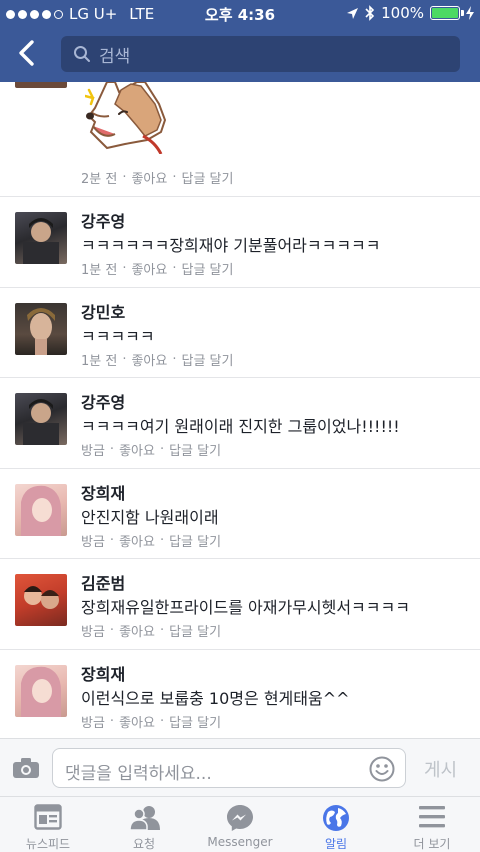 This screenshot has height=852, width=480. What do you see at coordinates (240, 13) in the screenshot?
I see `status-bar: LG U+ LTE 오후 4:36 100%` at bounding box center [240, 13].